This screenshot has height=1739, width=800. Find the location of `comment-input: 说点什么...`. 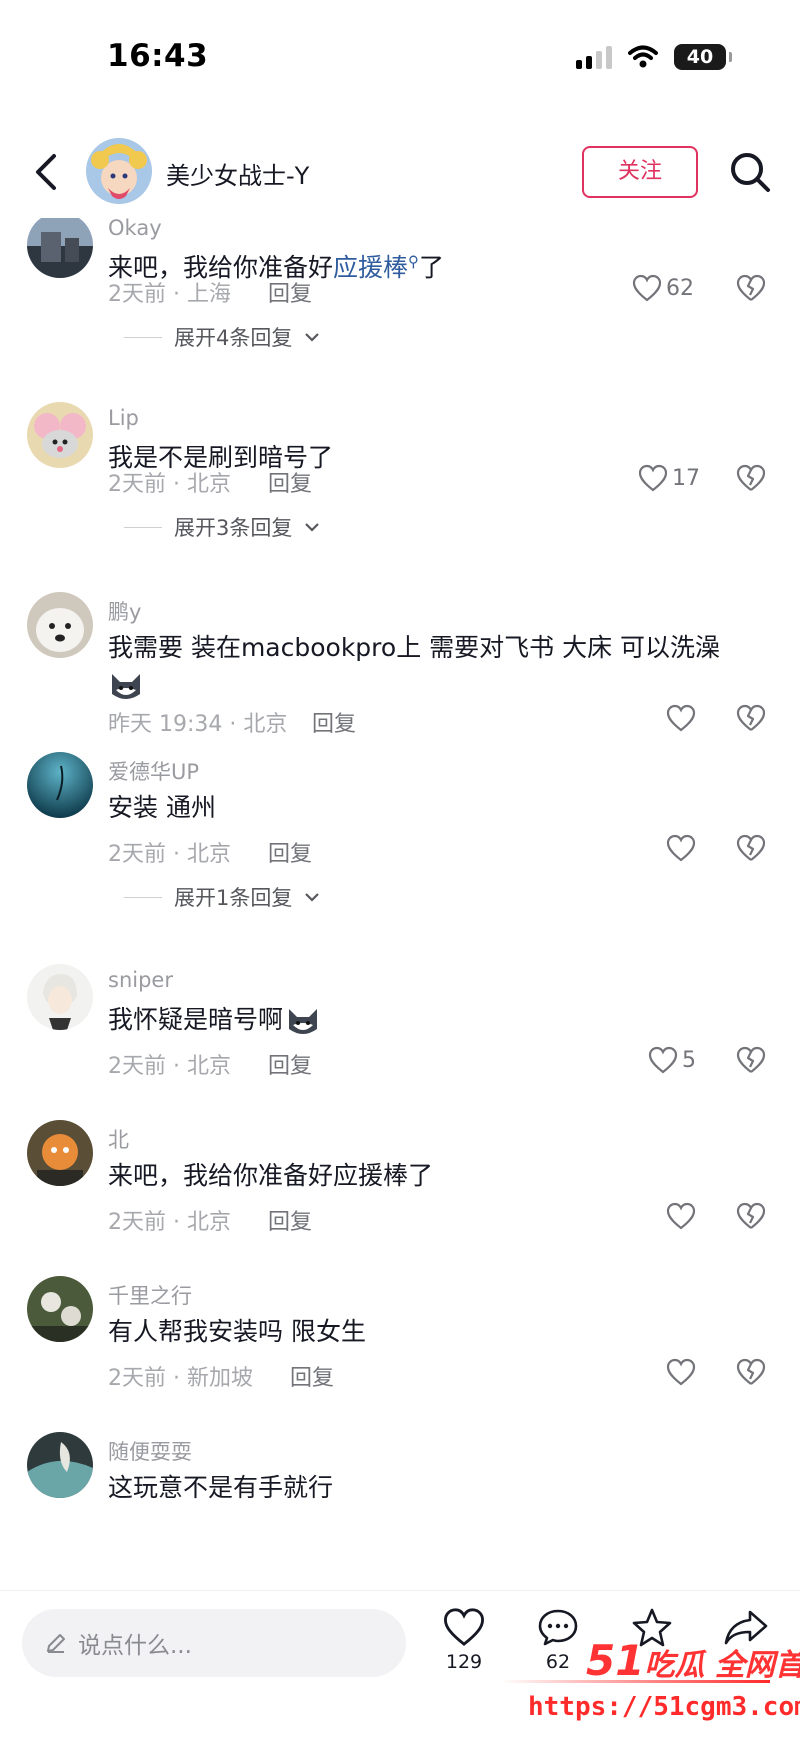

comment-input: 说点什么... is located at coordinates (214, 1643).